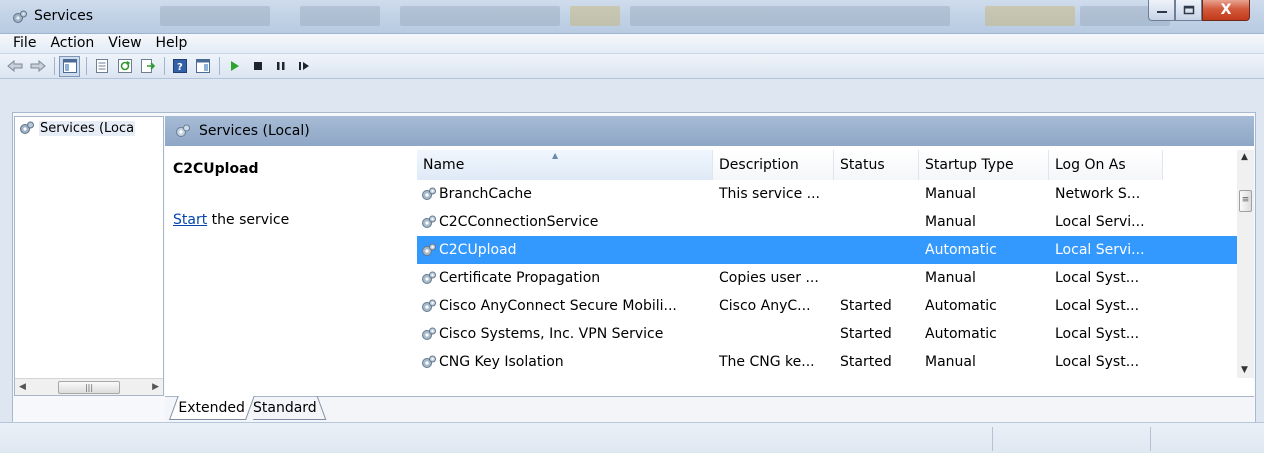 The height and width of the screenshot is (453, 1264). Describe the element at coordinates (212, 408) in the screenshot. I see `tab-extended: Extended` at that location.